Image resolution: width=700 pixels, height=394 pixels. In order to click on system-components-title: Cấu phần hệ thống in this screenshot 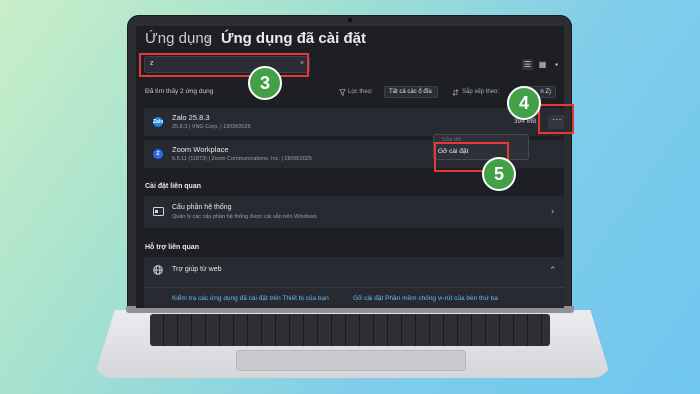, I will do `click(202, 207)`.